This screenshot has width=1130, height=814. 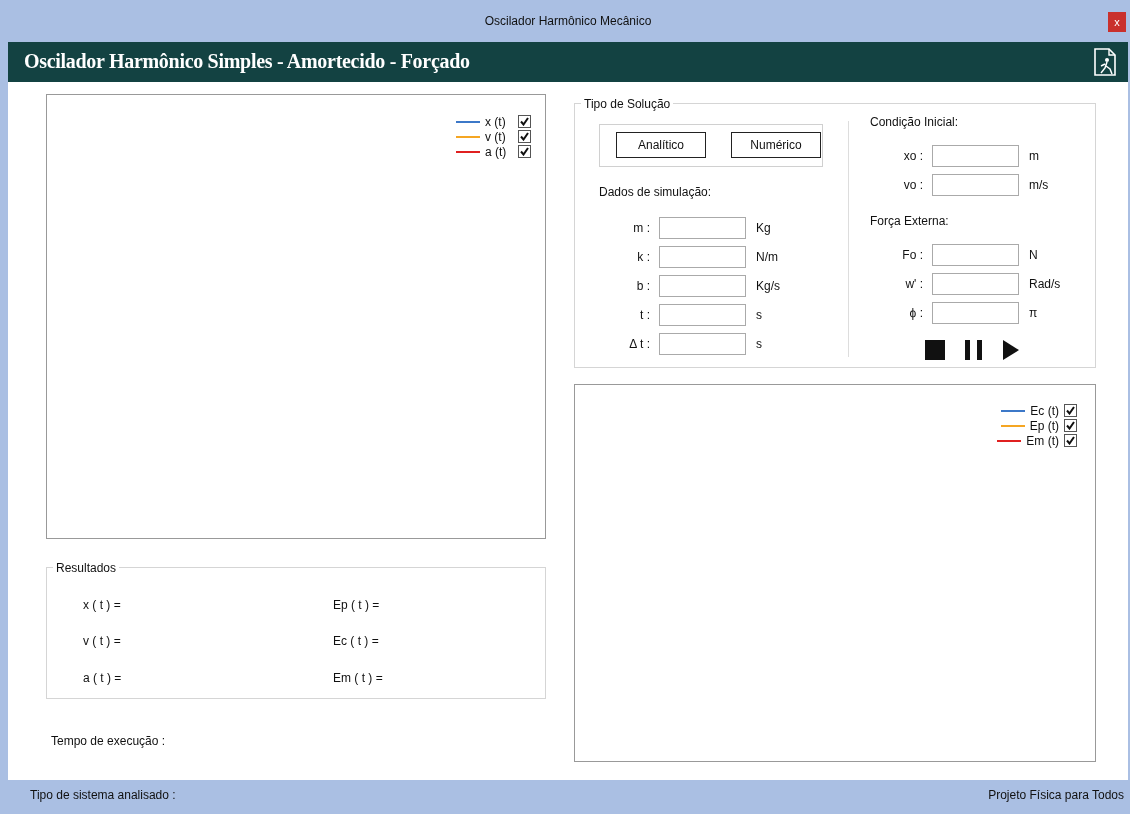 What do you see at coordinates (1033, 254) in the screenshot?
I see `unit-label: N` at bounding box center [1033, 254].